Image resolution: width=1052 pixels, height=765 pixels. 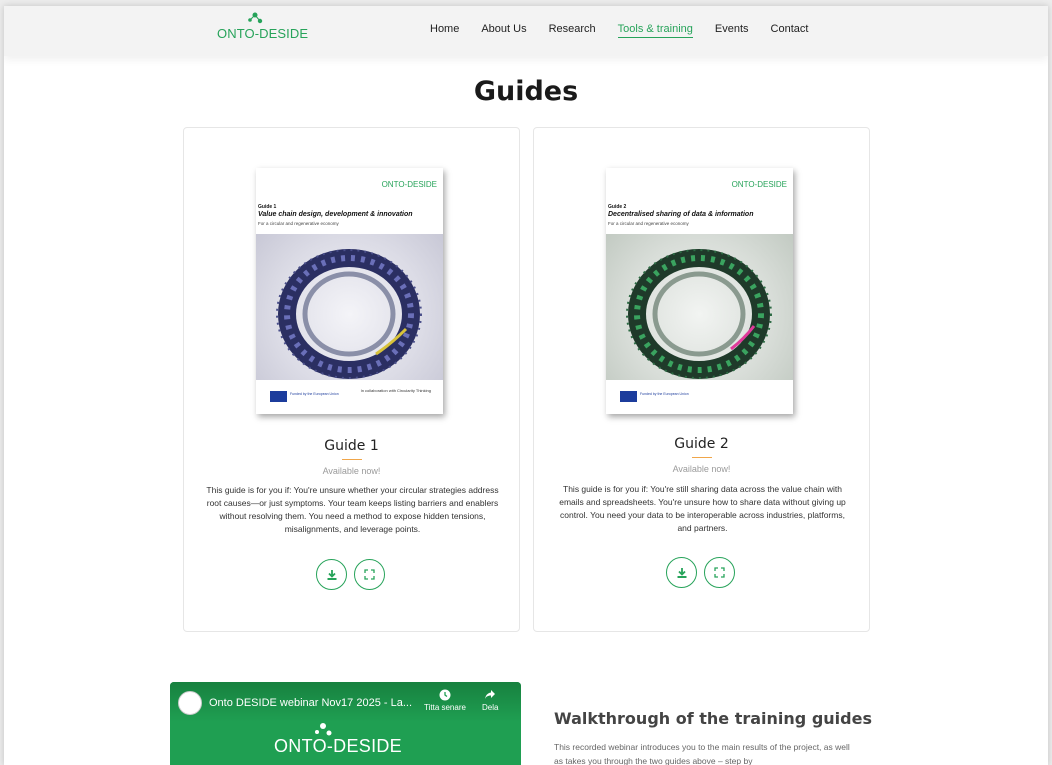 What do you see at coordinates (655, 30) in the screenshot?
I see `nav-tools-training: Tools & training` at bounding box center [655, 30].